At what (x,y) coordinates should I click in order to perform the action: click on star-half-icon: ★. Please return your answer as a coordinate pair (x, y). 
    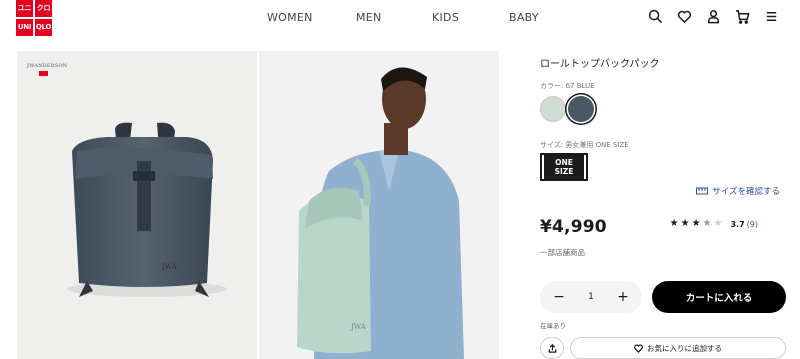
    Looking at the image, I should click on (707, 223).